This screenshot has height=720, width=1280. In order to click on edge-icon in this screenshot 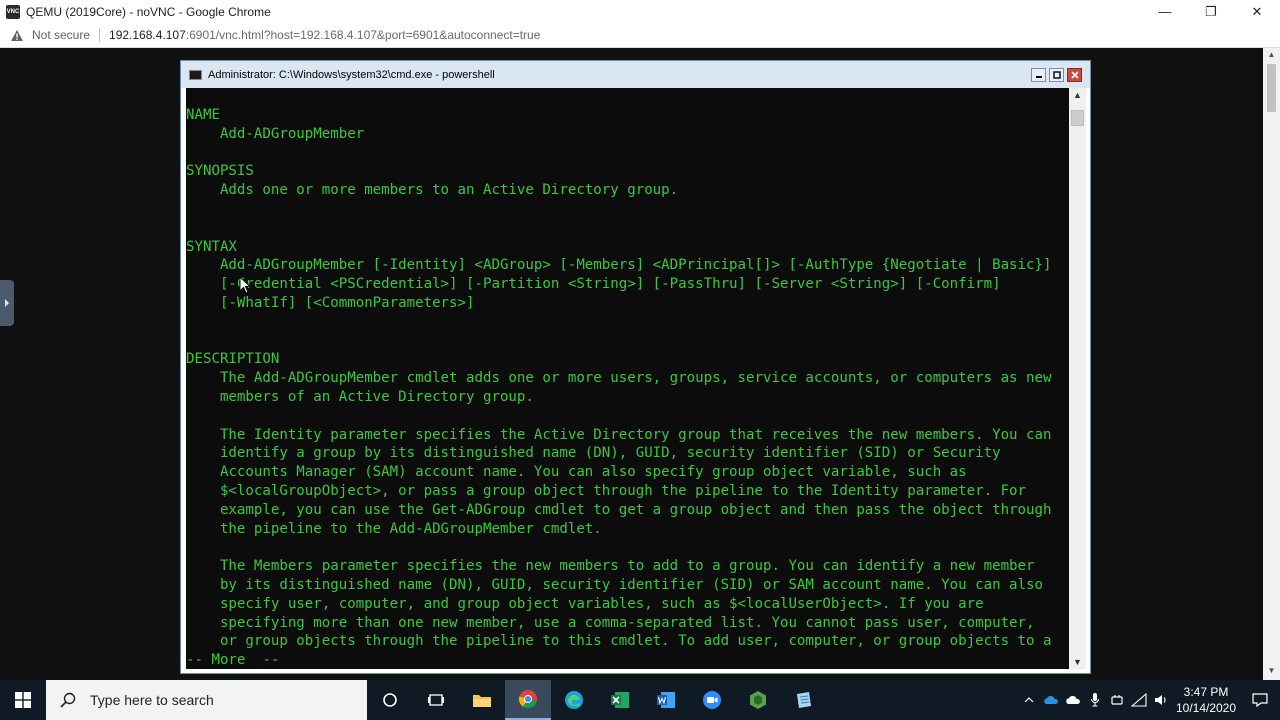, I will do `click(574, 700)`.